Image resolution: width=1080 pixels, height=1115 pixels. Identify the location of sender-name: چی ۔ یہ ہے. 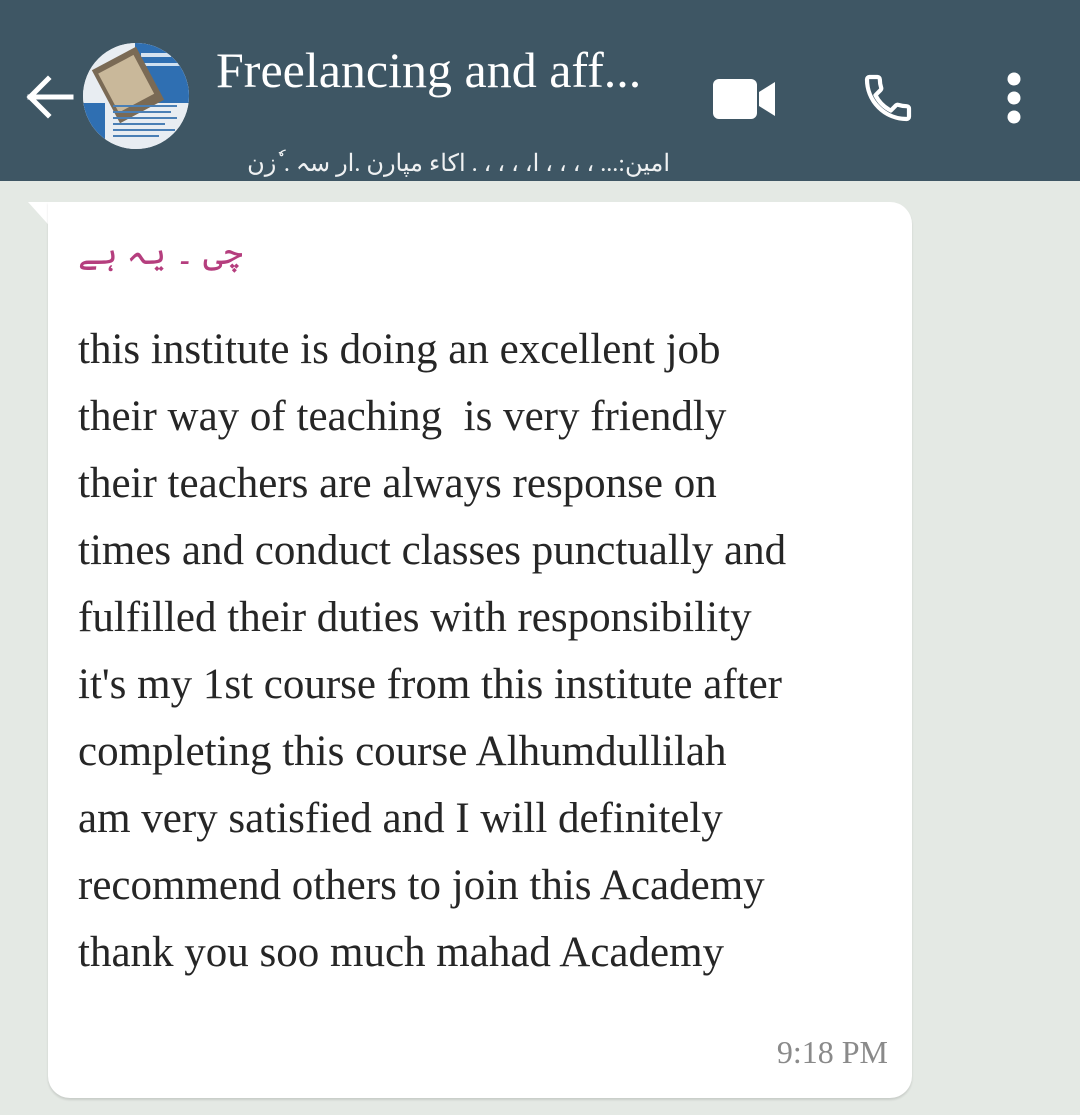
(160, 254).